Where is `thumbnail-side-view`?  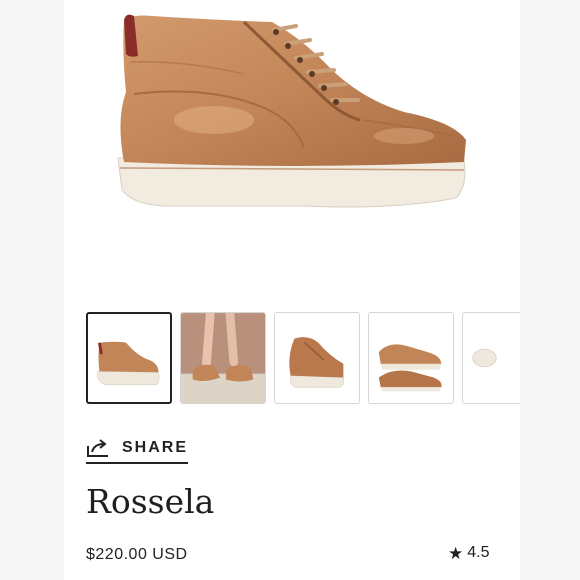 thumbnail-side-view is located at coordinates (129, 358).